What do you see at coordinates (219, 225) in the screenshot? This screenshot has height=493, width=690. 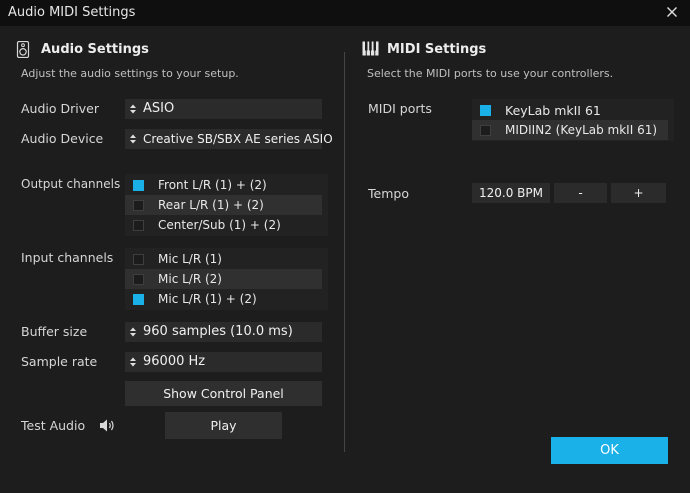 I see `output-channel-label-3: Center/Sub (1) + (2)` at bounding box center [219, 225].